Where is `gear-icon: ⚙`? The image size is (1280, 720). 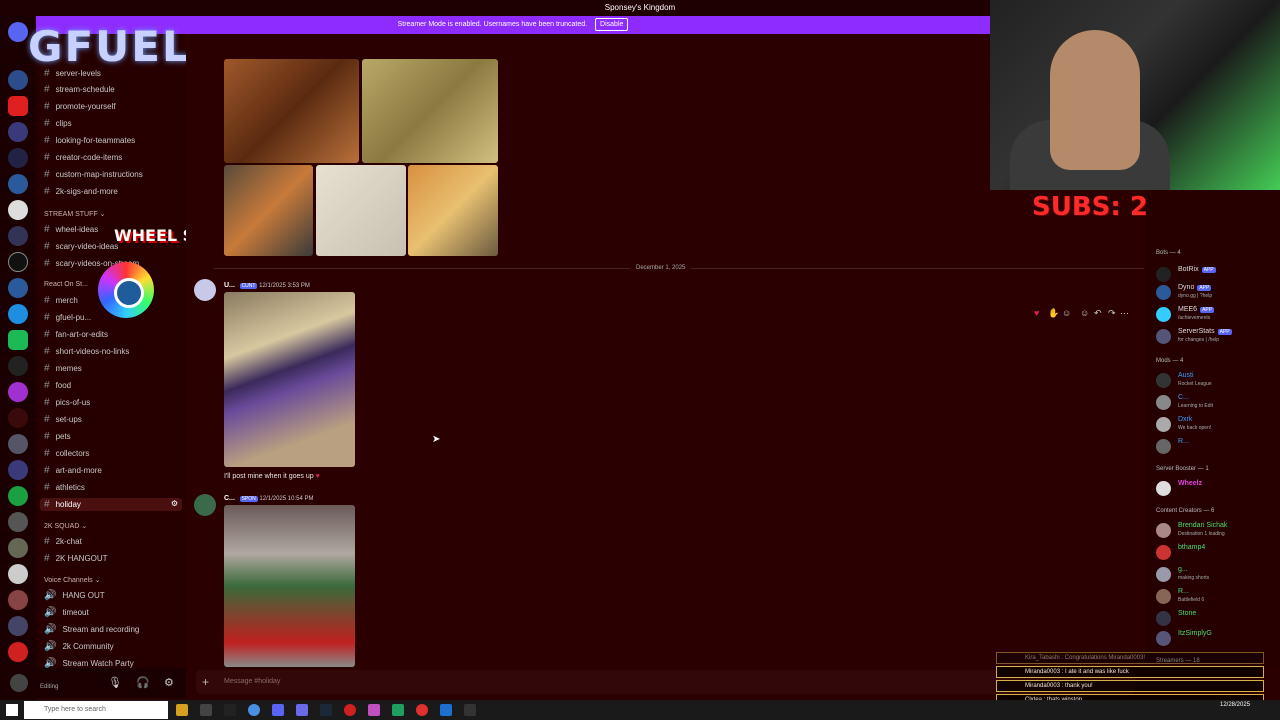 gear-icon: ⚙ is located at coordinates (169, 682).